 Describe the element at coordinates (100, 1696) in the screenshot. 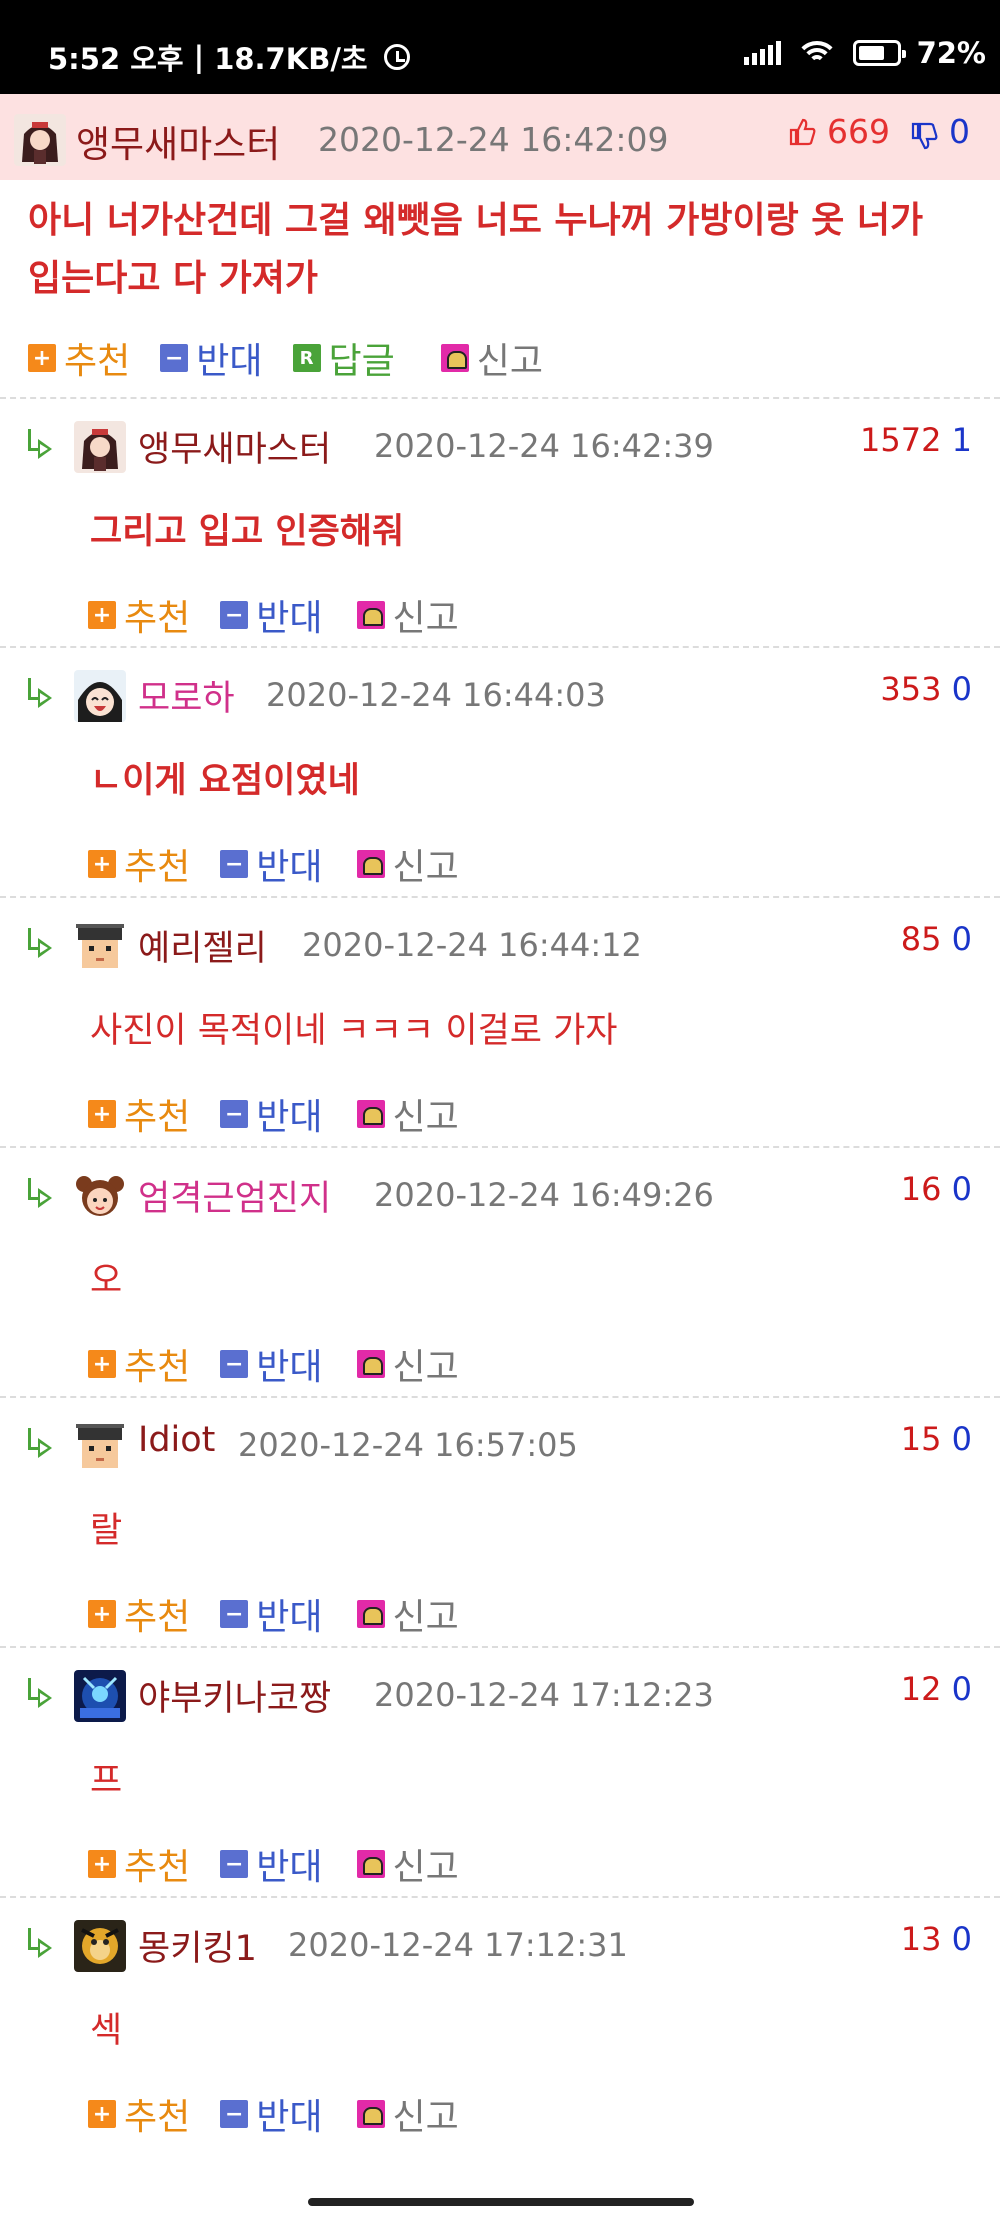

I see `avatar-robot-icon` at that location.